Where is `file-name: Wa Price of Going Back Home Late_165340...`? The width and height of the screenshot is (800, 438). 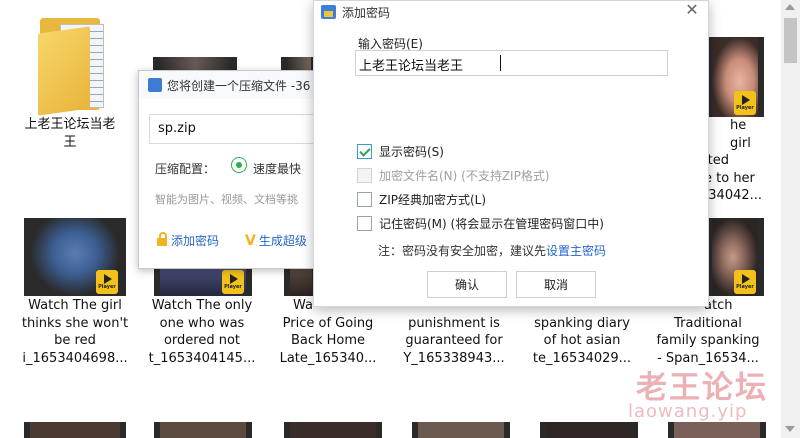
file-name: Wa Price of Going Back Home Late_165340... is located at coordinates (328, 332).